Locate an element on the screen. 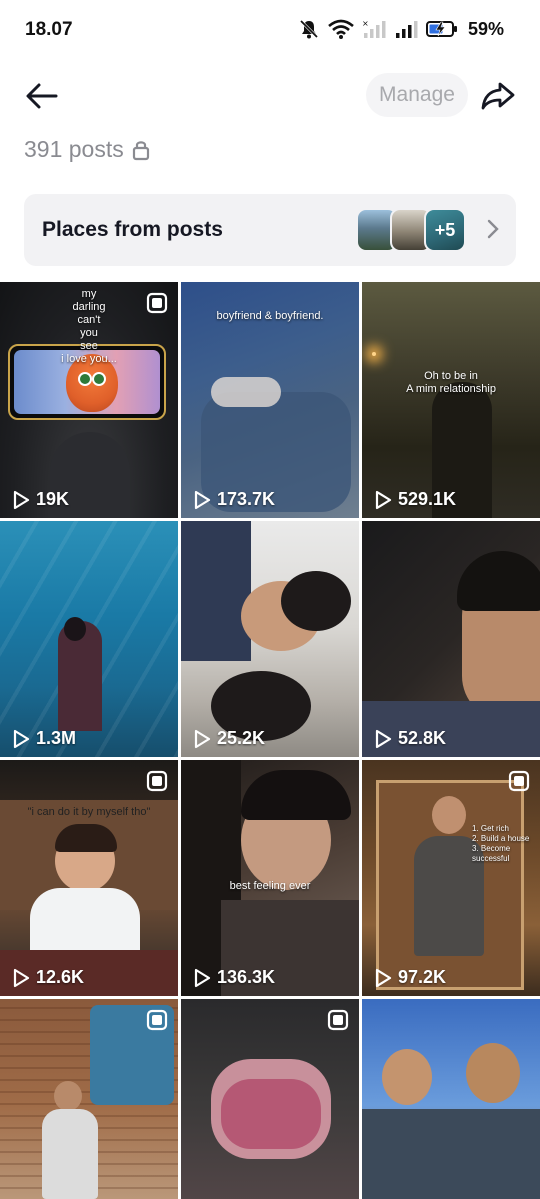  lock-icon is located at coordinates (140, 150).